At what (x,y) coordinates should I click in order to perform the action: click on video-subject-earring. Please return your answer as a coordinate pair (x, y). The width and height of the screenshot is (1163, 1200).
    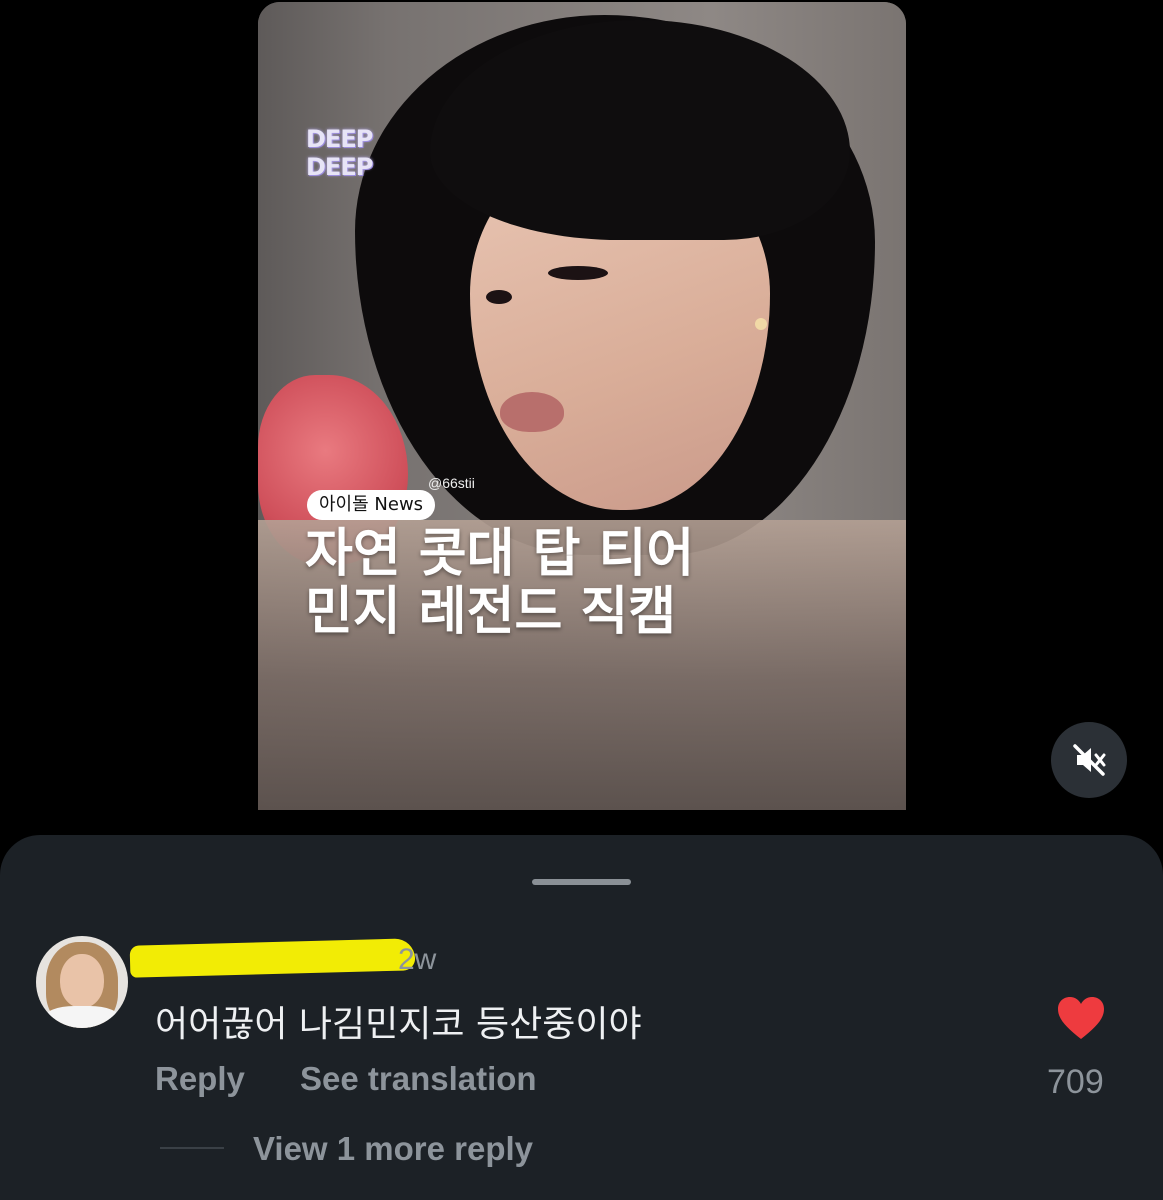
    Looking at the image, I should click on (761, 324).